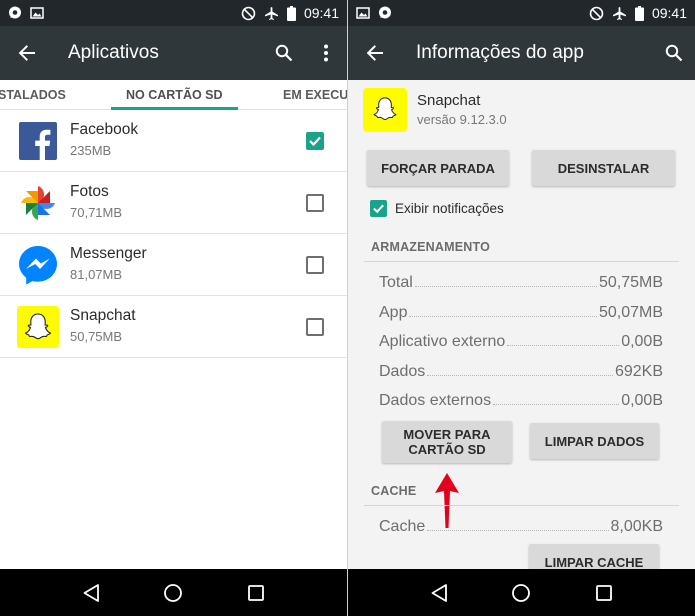  I want to click on tab-bar: STALADOS NO CARTÃO SD EM EXECU, so click(173, 95).